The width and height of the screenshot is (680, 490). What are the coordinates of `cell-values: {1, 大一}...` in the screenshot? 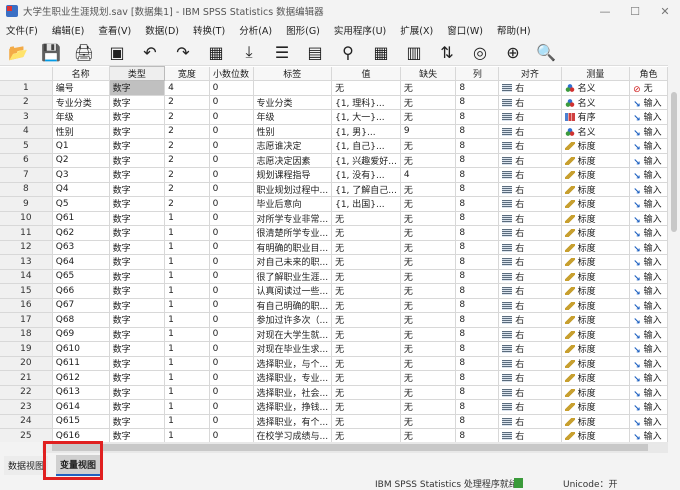 It's located at (366, 117).